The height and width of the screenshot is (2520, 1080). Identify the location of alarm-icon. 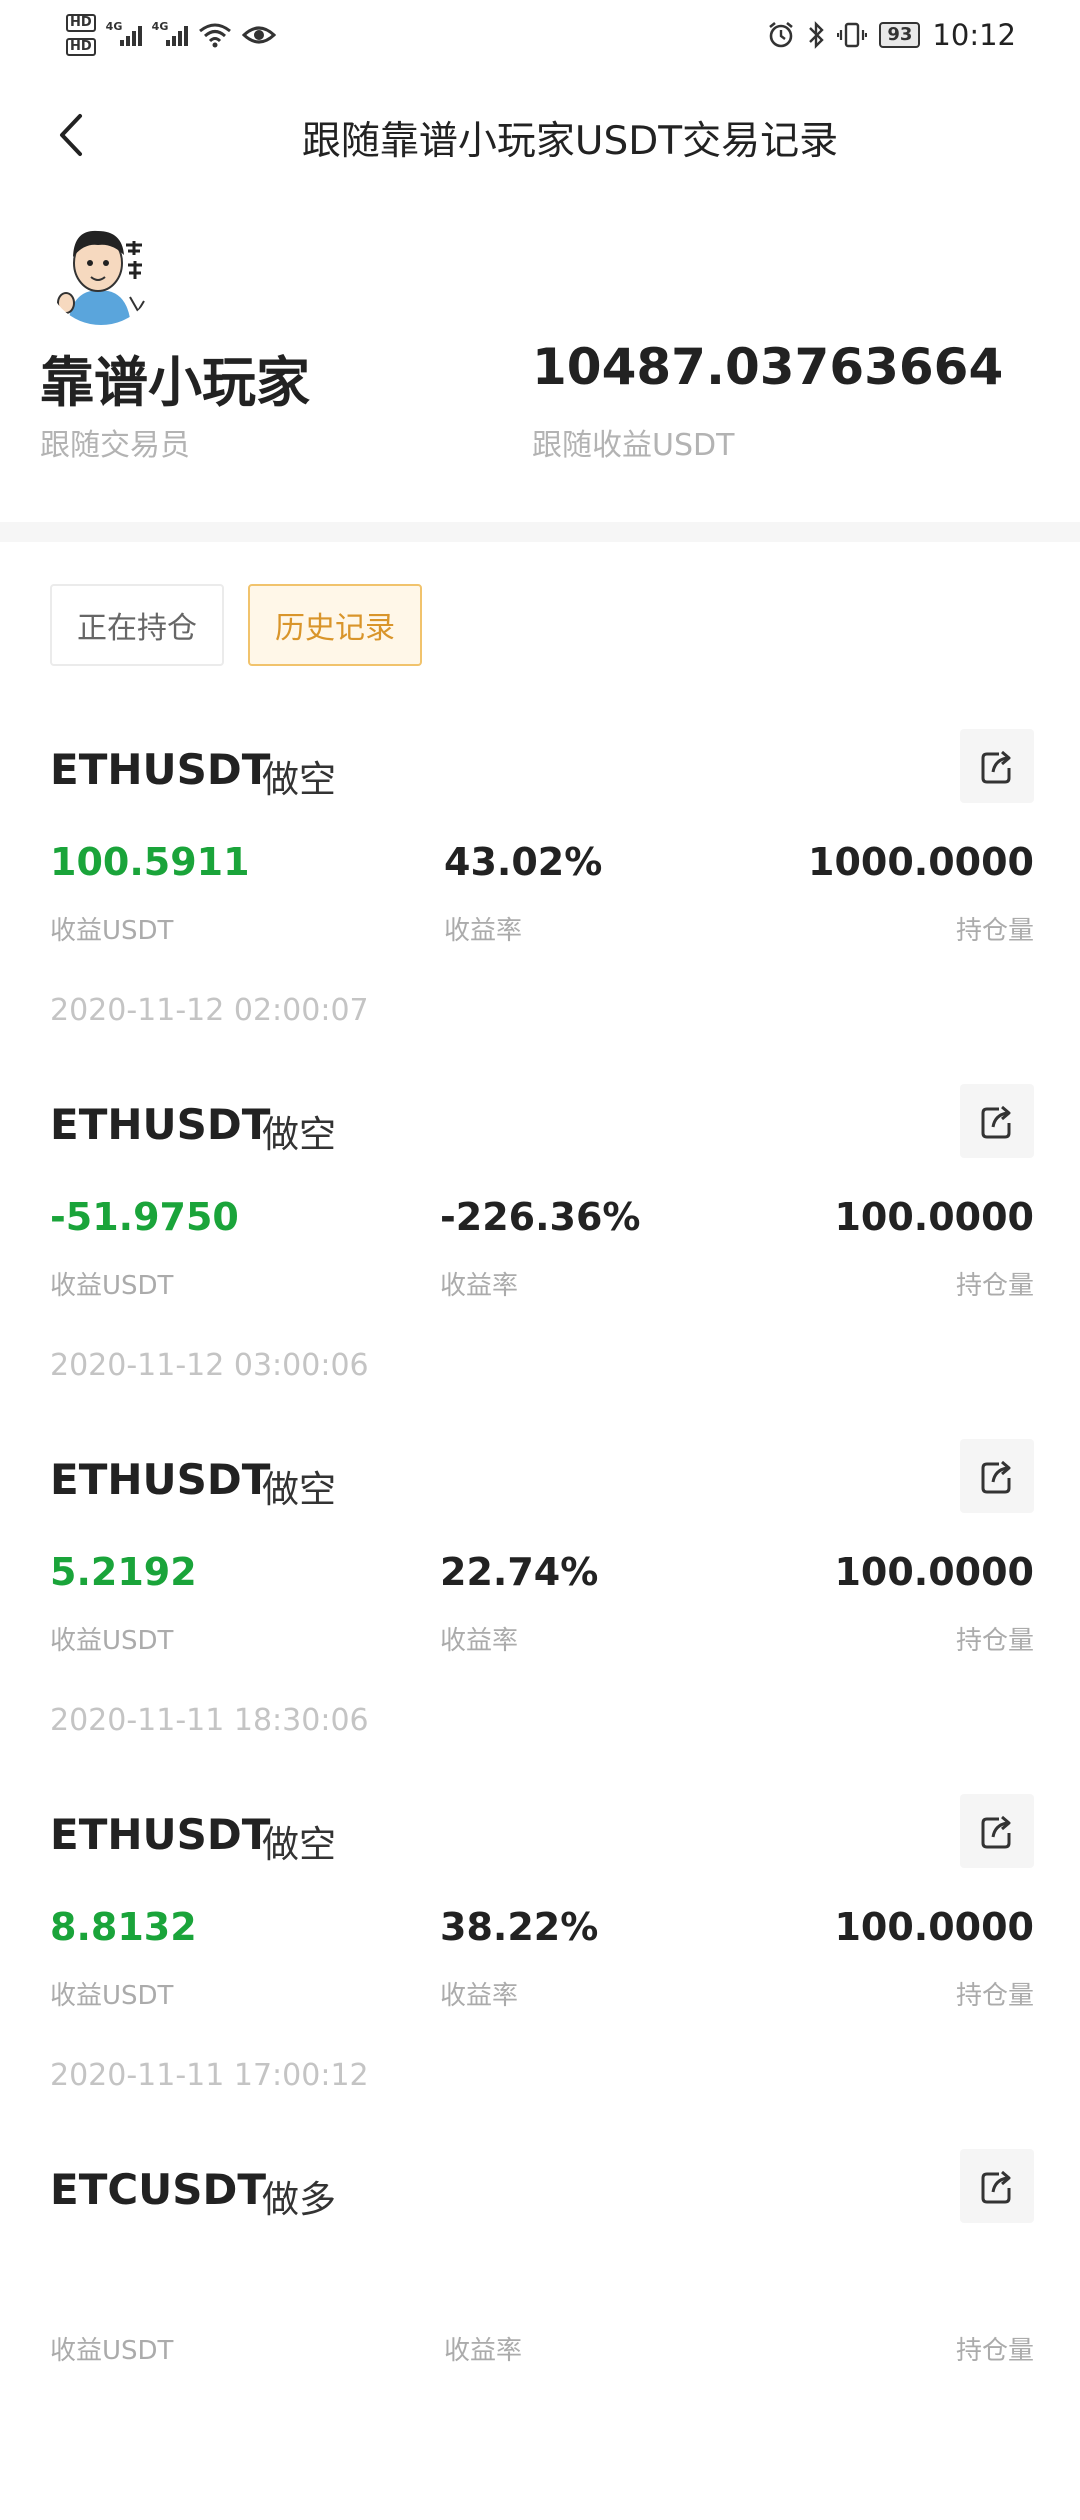
(781, 34).